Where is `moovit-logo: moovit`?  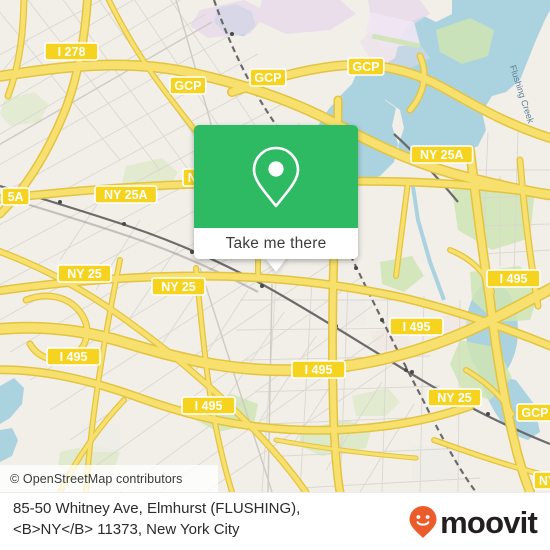 moovit-logo: moovit is located at coordinates (473, 522).